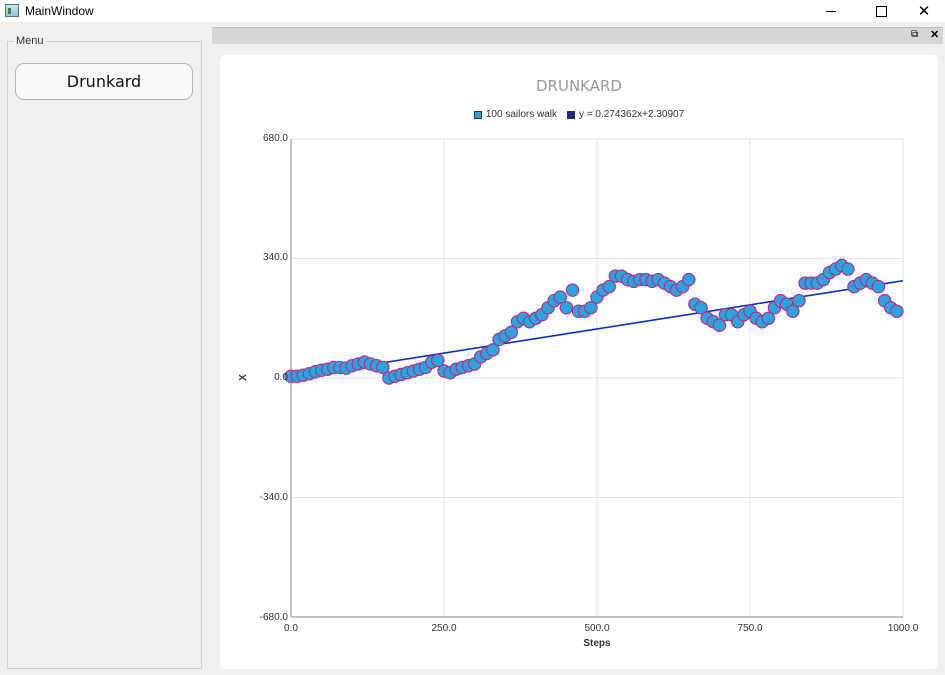  I want to click on legend-label-walk: 100 sailors walk, so click(521, 114).